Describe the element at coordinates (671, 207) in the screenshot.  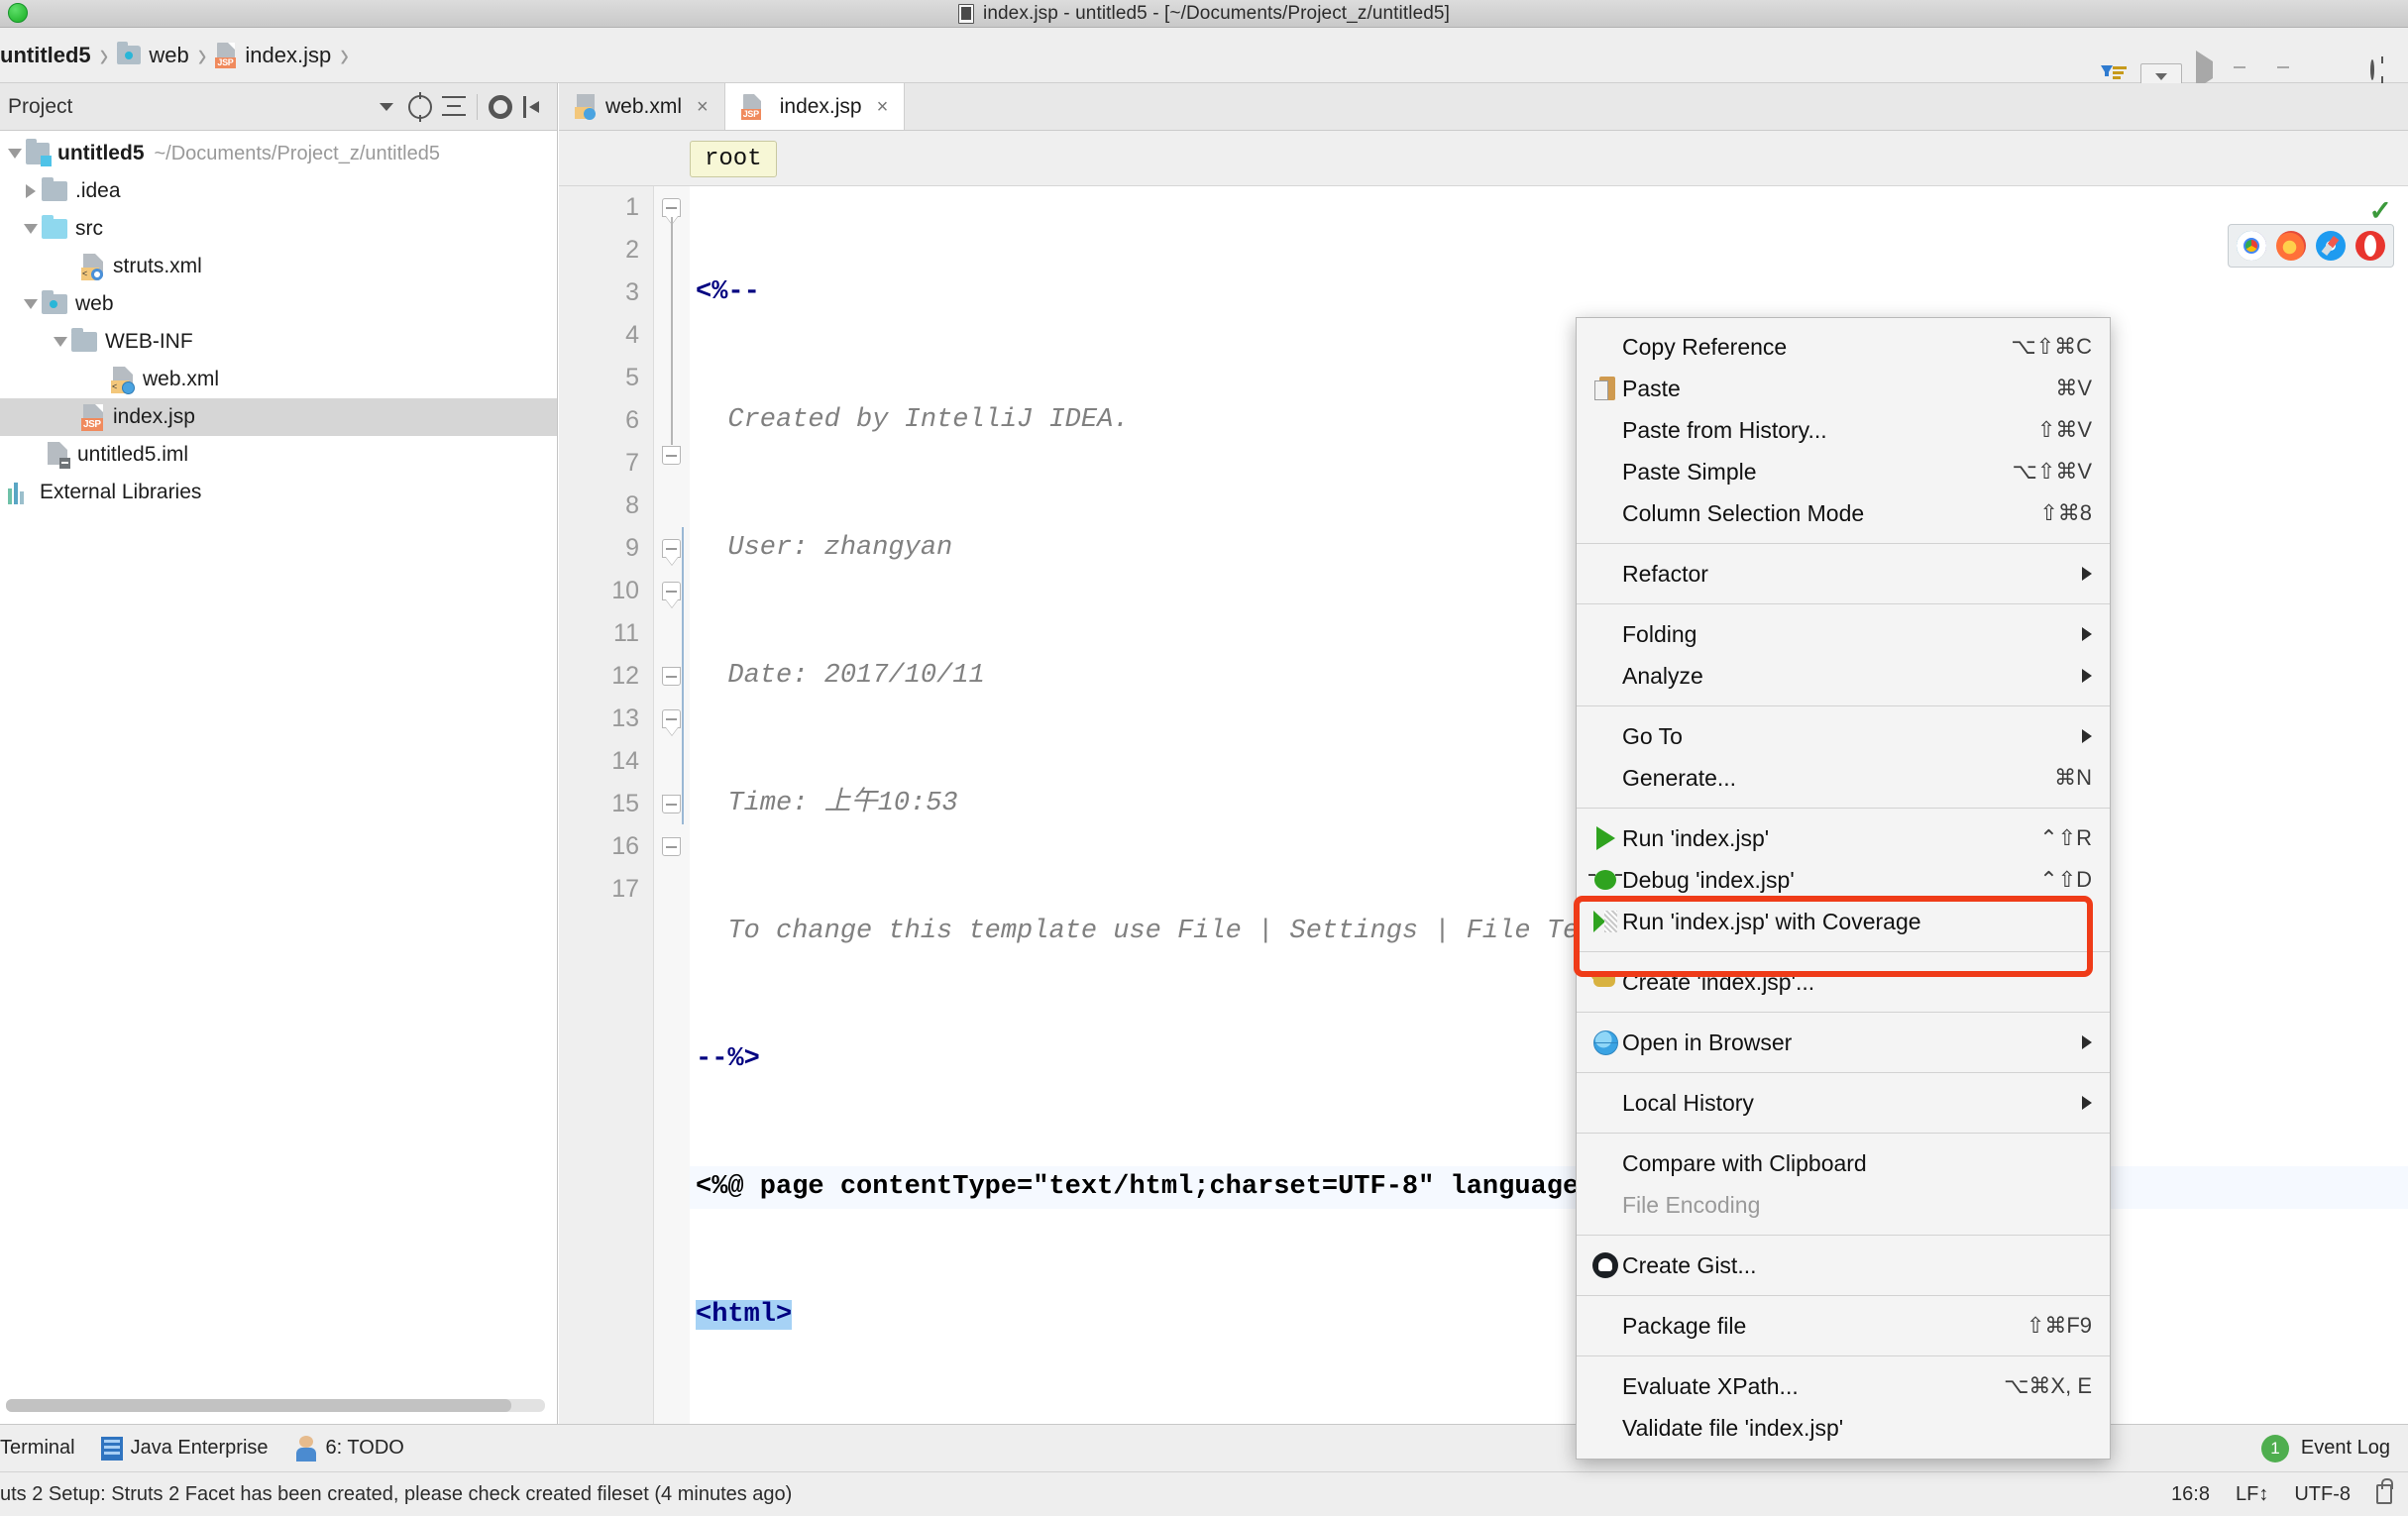
I see `fold-marker-comment-start` at that location.